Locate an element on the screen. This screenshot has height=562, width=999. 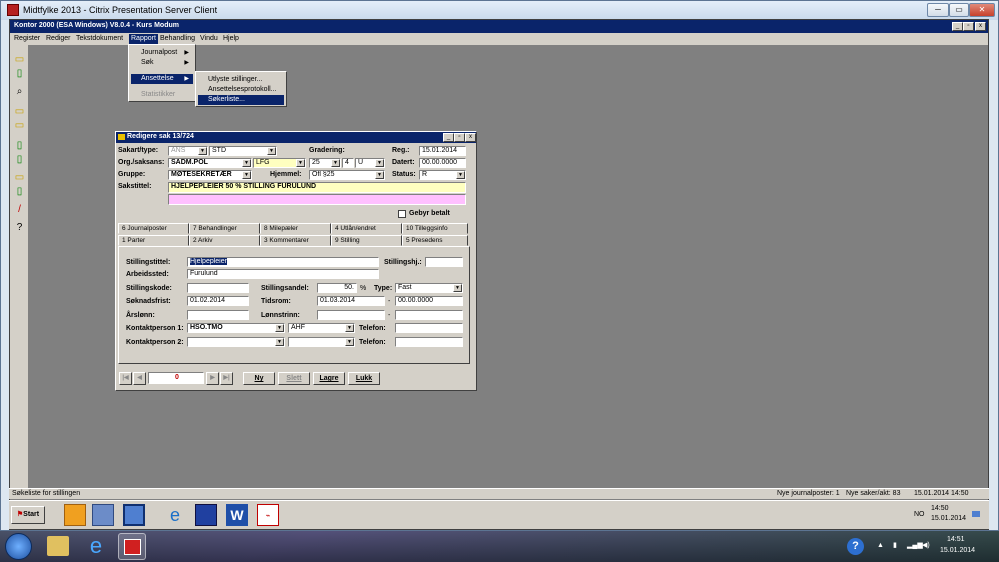
search-icon: ⌕ is located at coordinates (19, 91).